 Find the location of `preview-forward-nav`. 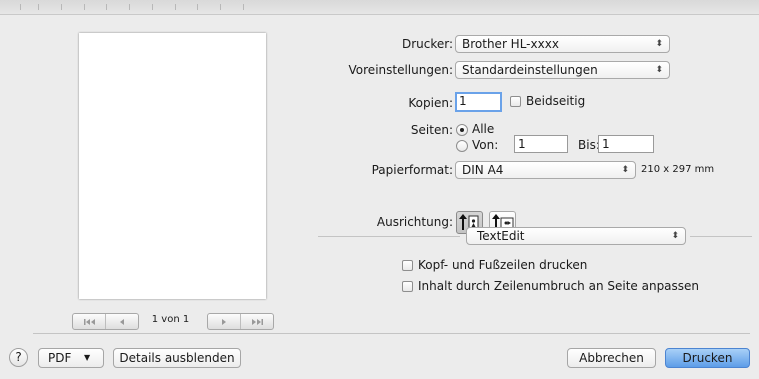

preview-forward-nav is located at coordinates (240, 321).